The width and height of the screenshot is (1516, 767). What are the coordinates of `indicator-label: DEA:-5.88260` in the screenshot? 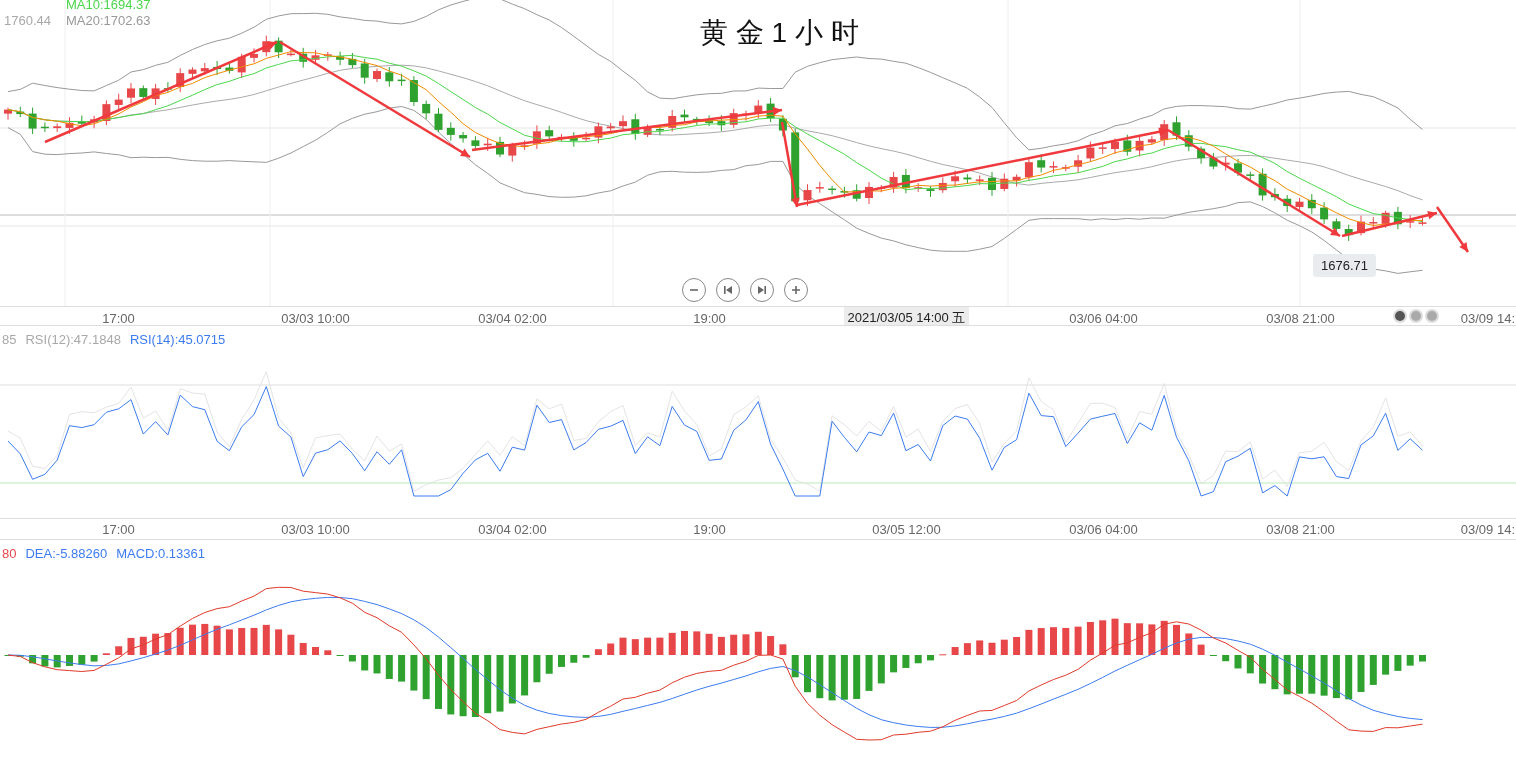 It's located at (66, 553).